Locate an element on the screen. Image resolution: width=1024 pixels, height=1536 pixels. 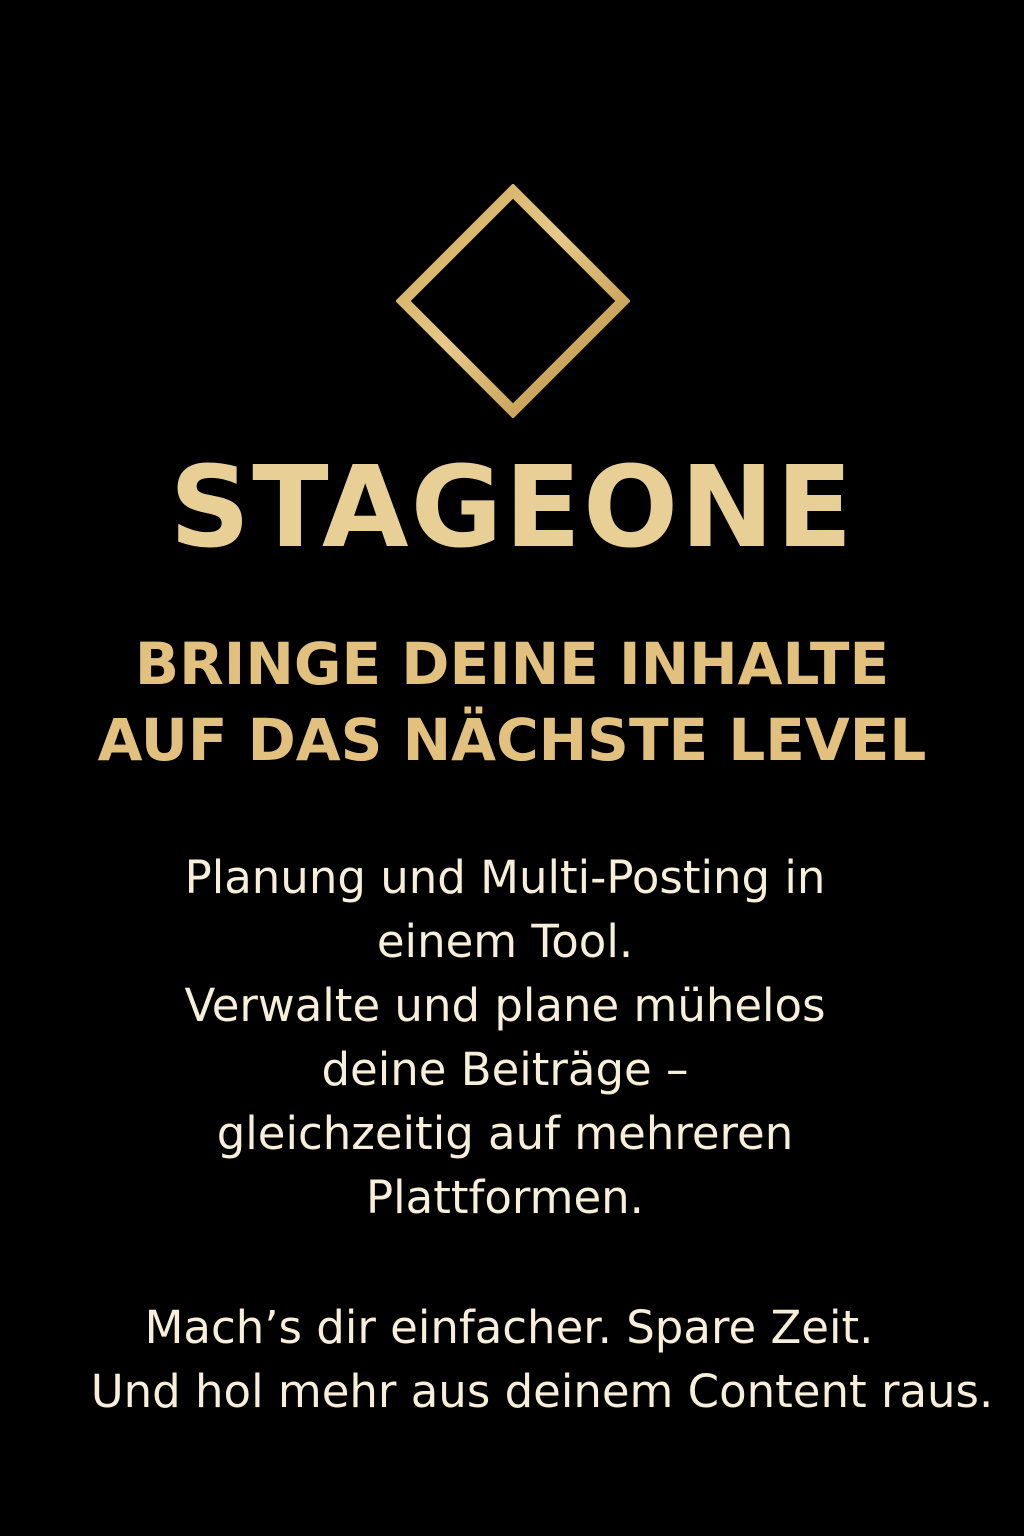
description-line: Planung und Multi-Posting in is located at coordinates (505, 877).